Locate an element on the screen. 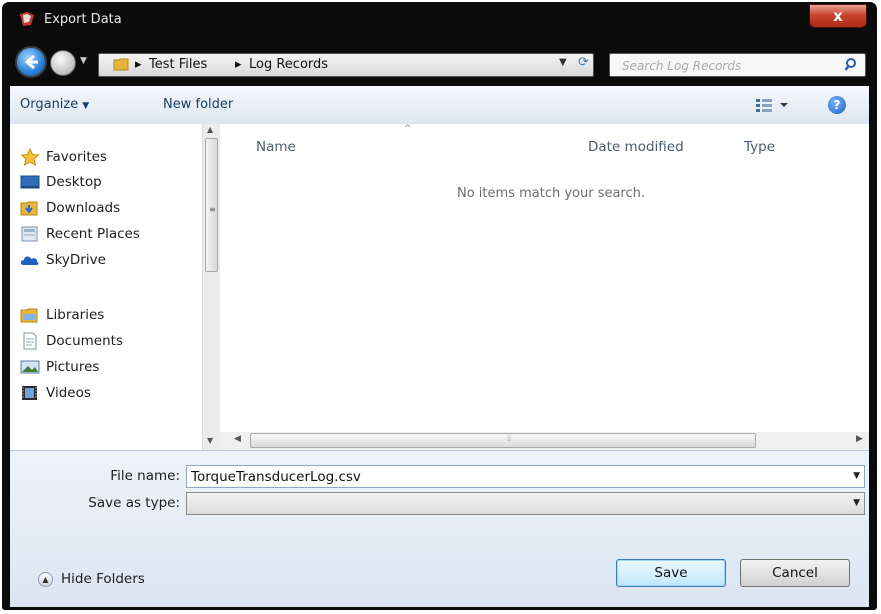 This screenshot has height=614, width=881. documents-icon is located at coordinates (30, 341).